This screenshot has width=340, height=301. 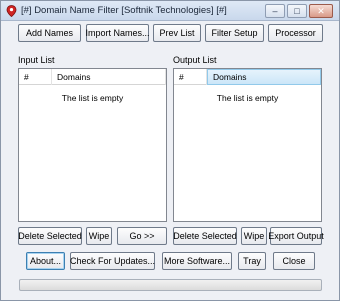 I want to click on export-output-button: Export Output, so click(x=296, y=236).